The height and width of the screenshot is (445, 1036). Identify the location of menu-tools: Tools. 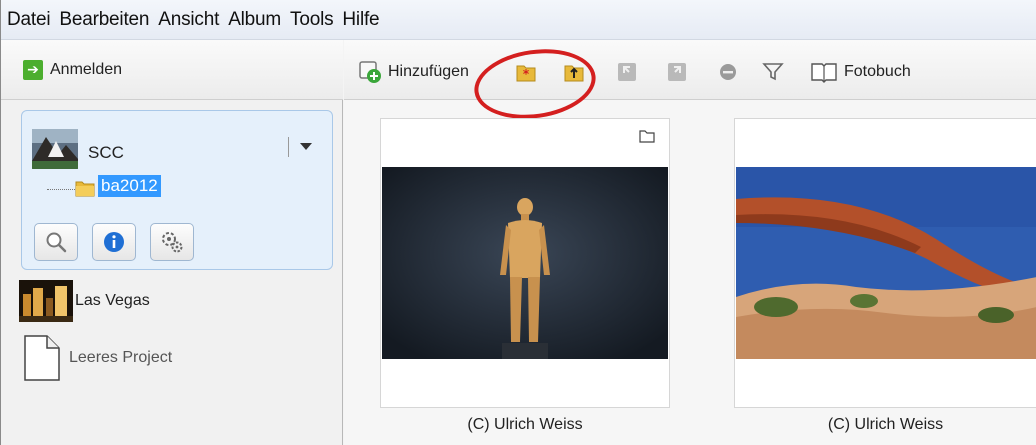
(312, 20).